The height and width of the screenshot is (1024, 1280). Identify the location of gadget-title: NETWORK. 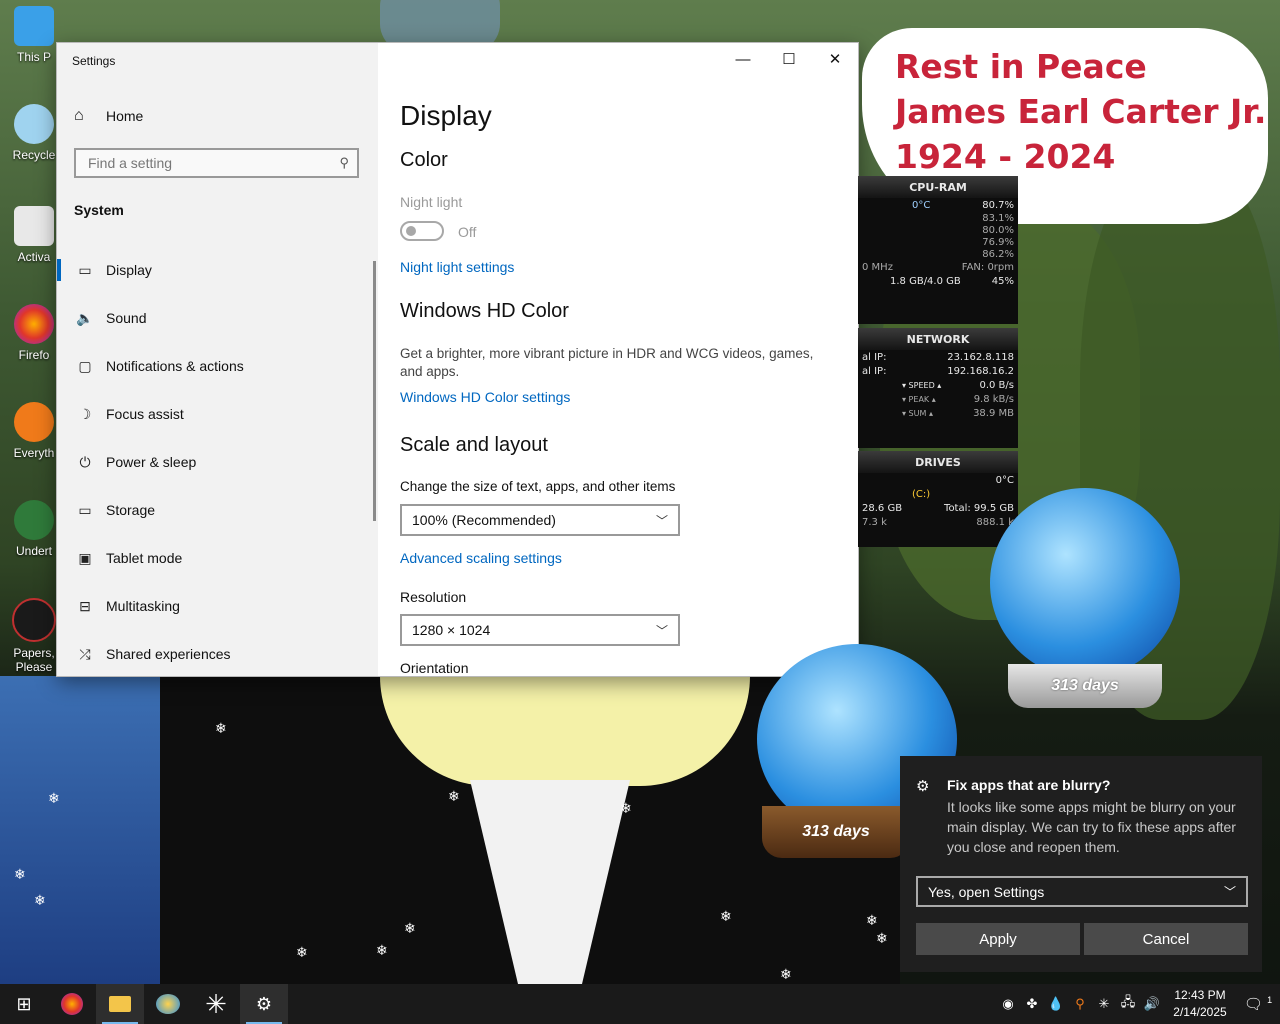
(938, 339).